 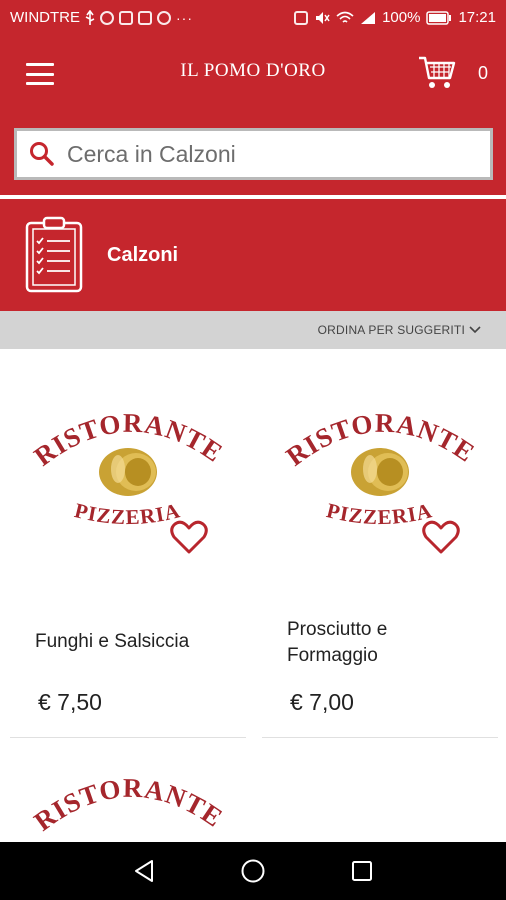 What do you see at coordinates (112, 641) in the screenshot?
I see `product-name: Funghi e Salsiccia` at bounding box center [112, 641].